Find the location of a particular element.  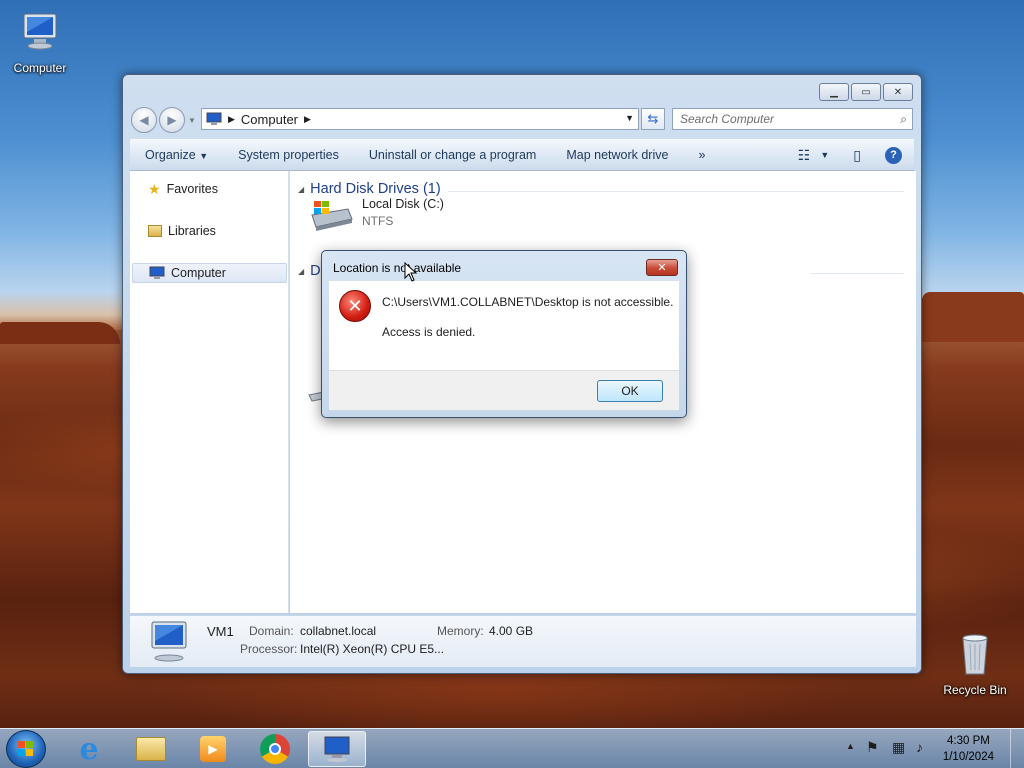

recent-pages-icon: ▼ is located at coordinates (192, 120).